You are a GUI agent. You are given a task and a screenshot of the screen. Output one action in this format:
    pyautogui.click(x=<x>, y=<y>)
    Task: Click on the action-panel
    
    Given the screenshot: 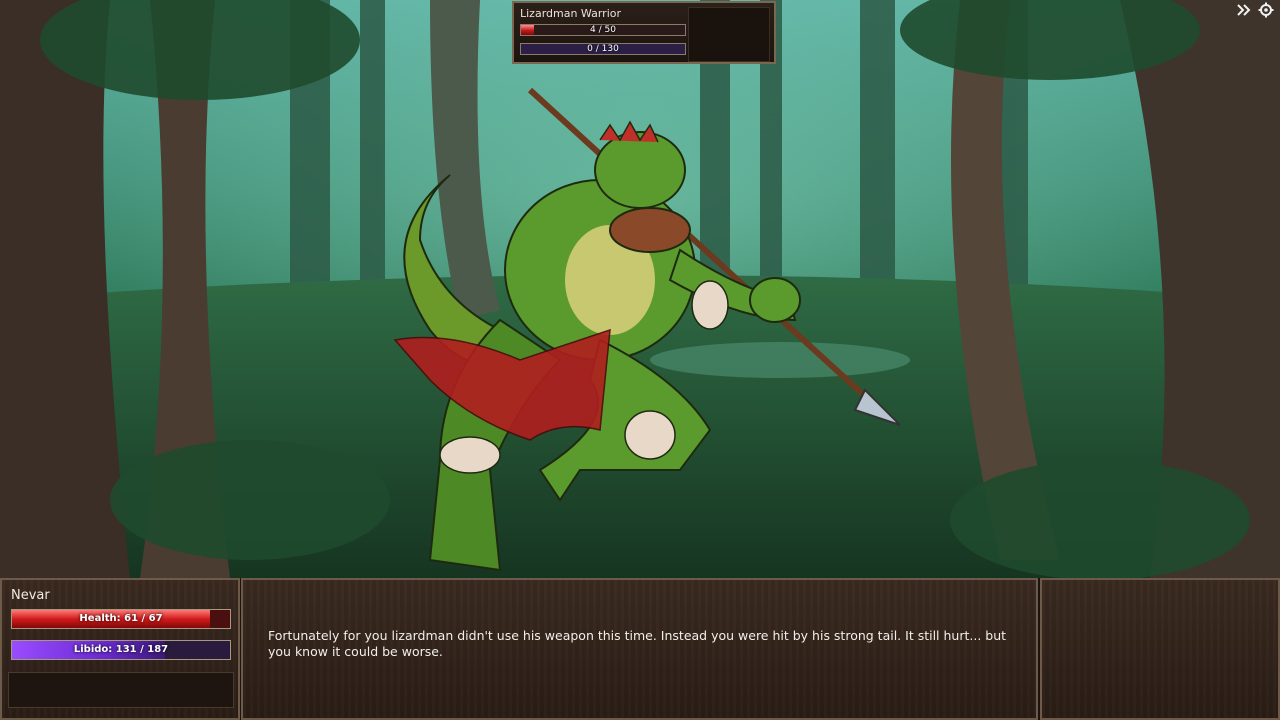 What is the action you would take?
    pyautogui.click(x=1160, y=649)
    